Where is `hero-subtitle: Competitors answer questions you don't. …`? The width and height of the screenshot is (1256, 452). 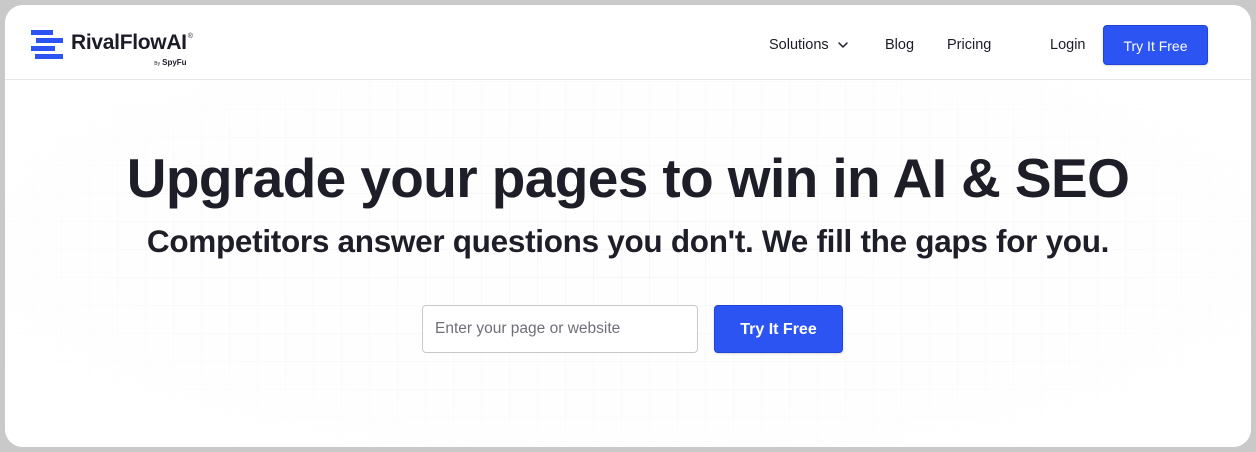 hero-subtitle: Competitors answer questions you don't. … is located at coordinates (628, 241).